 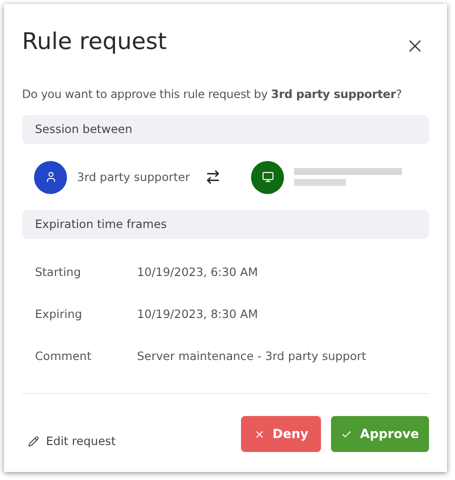 What do you see at coordinates (134, 177) in the screenshot?
I see `participant-name: 3rd party supporter` at bounding box center [134, 177].